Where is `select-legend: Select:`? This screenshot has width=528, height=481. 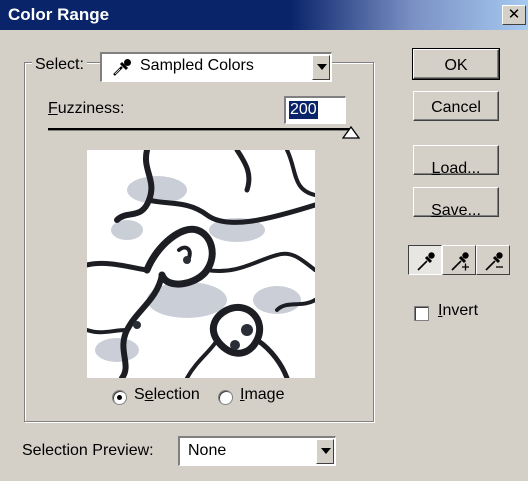 select-legend: Select: is located at coordinates (59, 65).